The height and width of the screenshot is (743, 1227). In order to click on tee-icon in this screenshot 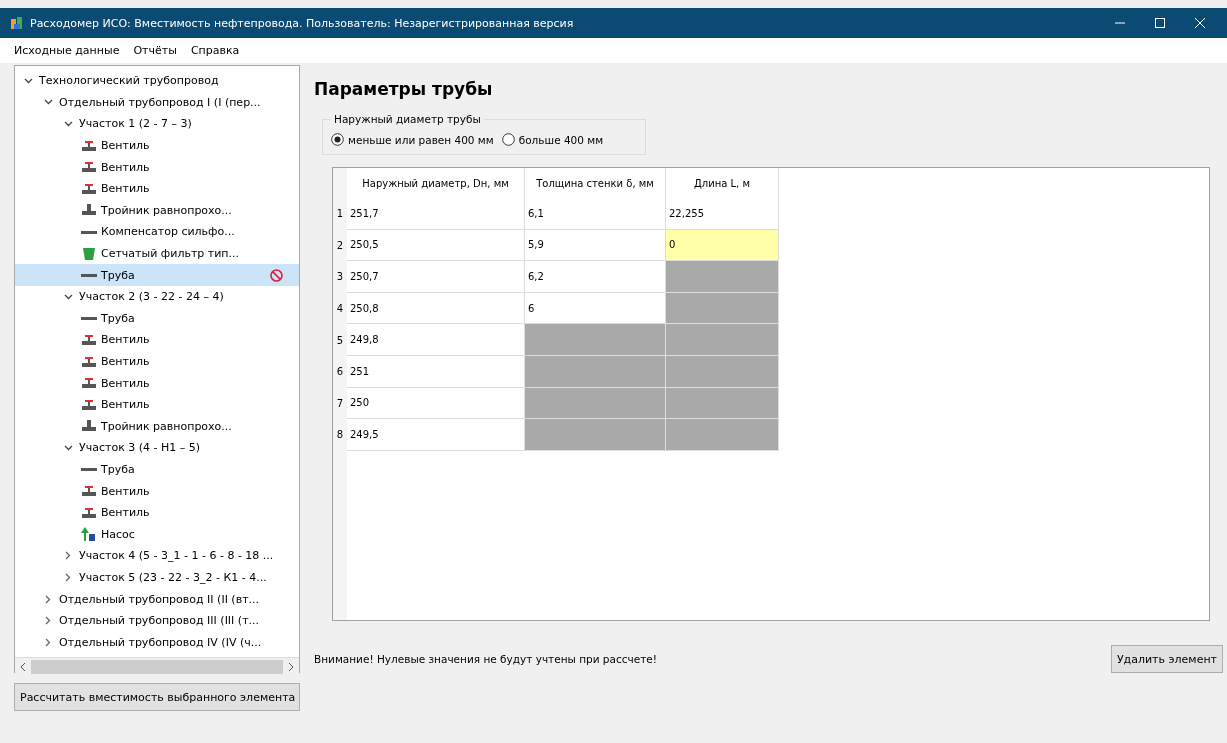, I will do `click(89, 426)`.